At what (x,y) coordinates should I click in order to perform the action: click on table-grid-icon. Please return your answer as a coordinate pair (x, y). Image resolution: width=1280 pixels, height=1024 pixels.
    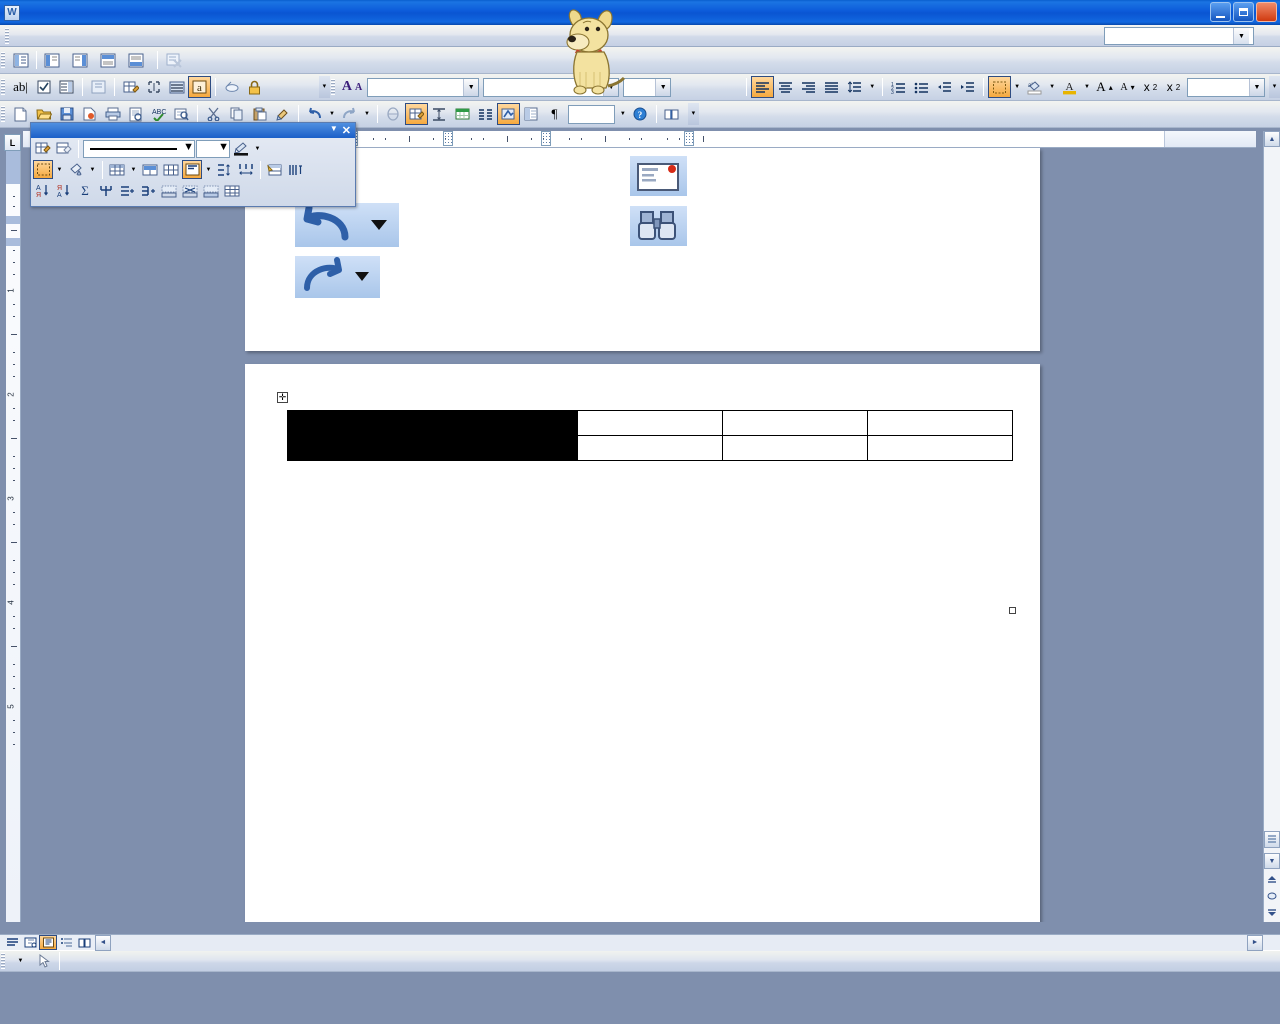
    Looking at the image, I should click on (232, 190).